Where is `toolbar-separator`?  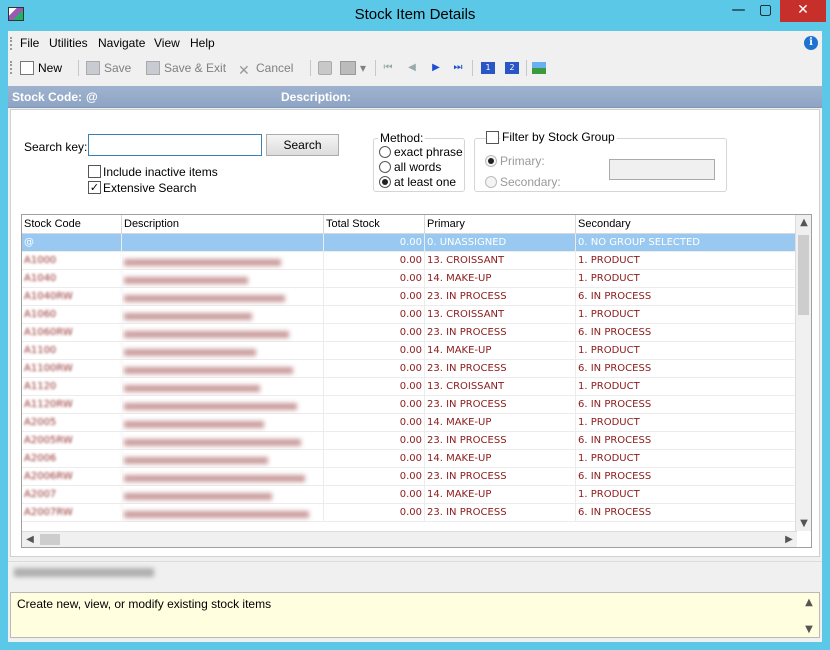 toolbar-separator is located at coordinates (526, 68).